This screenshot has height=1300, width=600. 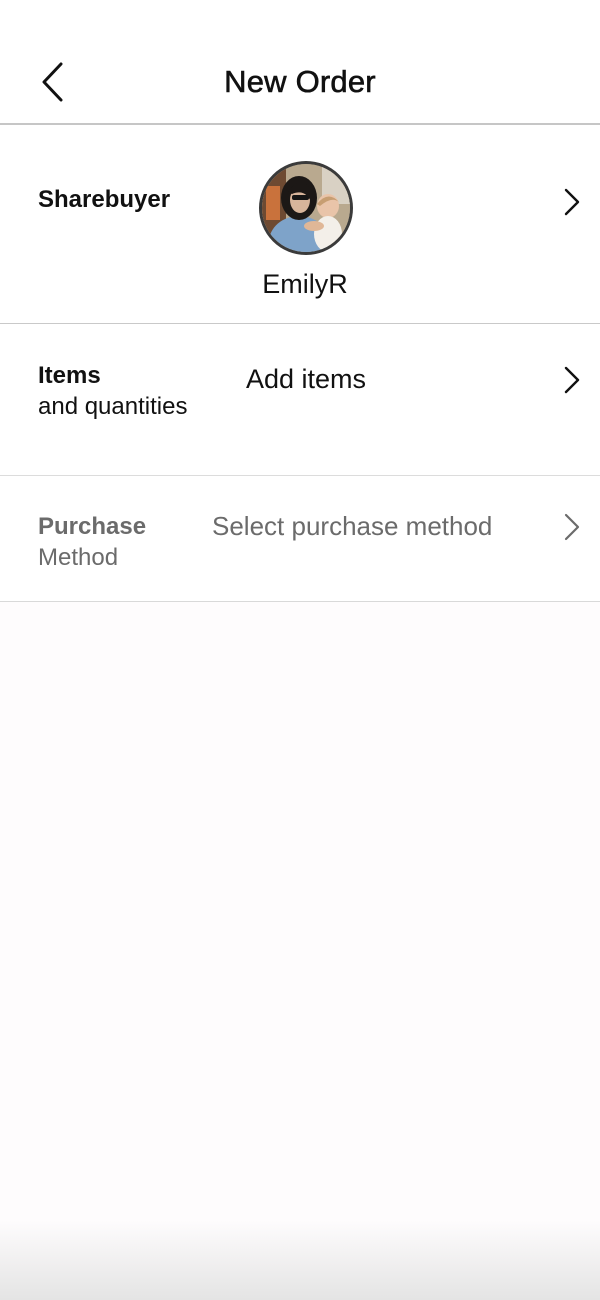 I want to click on select-purchase-method-value: Select purchase method, so click(x=352, y=526).